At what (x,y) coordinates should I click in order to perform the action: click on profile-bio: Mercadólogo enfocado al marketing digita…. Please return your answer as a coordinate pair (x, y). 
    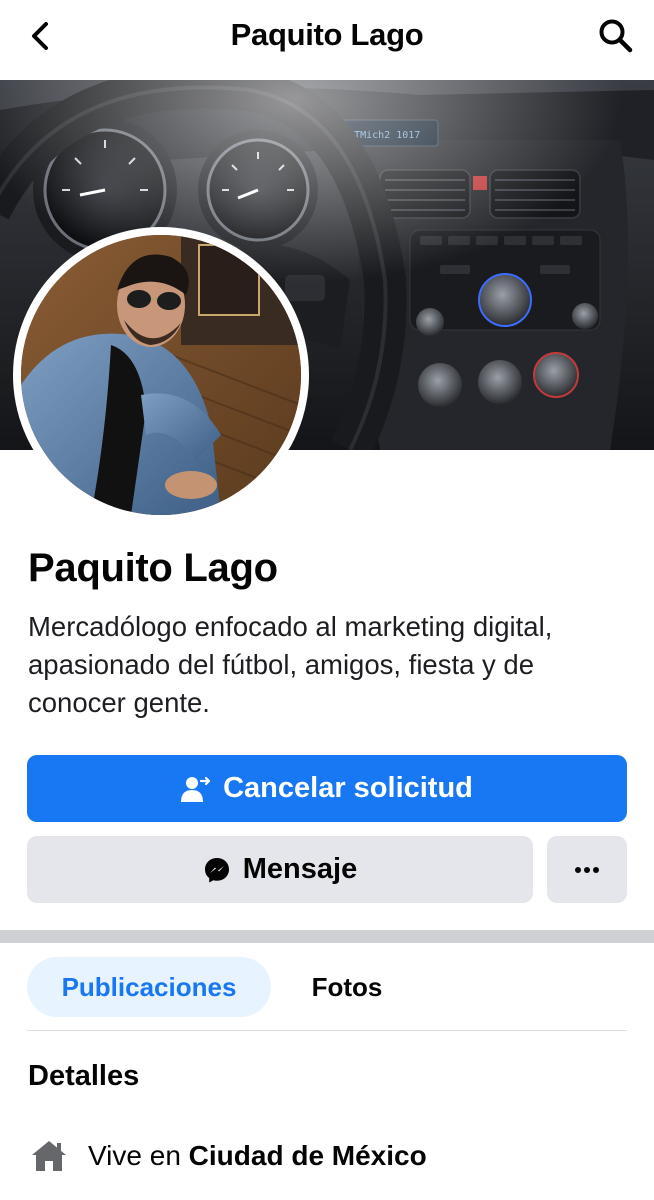
    Looking at the image, I should click on (290, 664).